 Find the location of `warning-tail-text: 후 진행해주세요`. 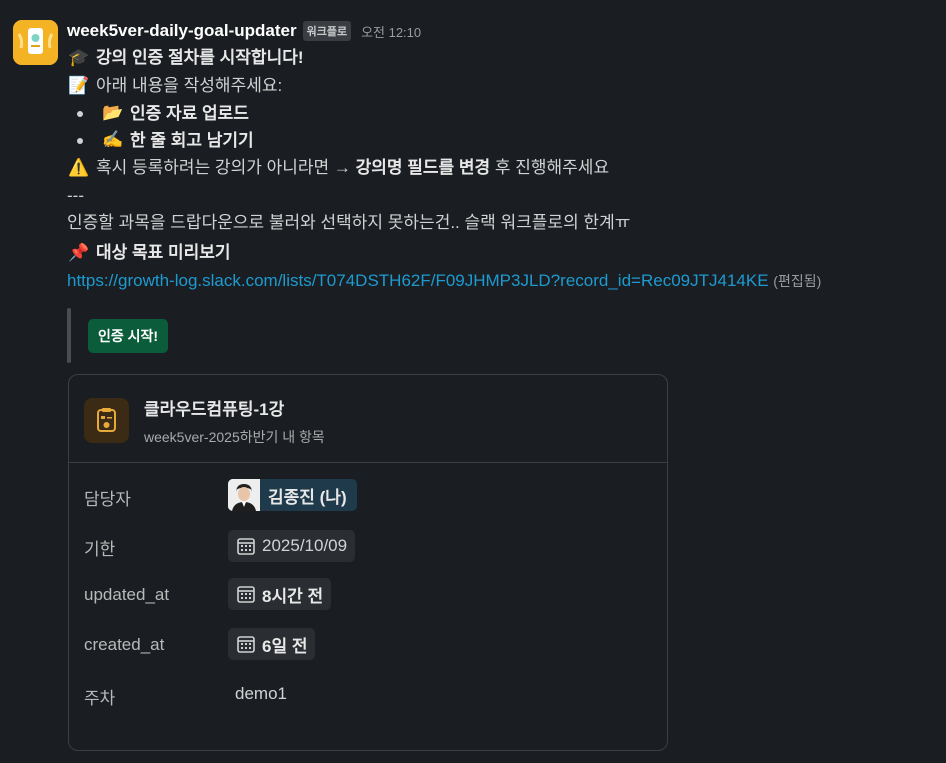

warning-tail-text: 후 진행해주세요 is located at coordinates (550, 167).